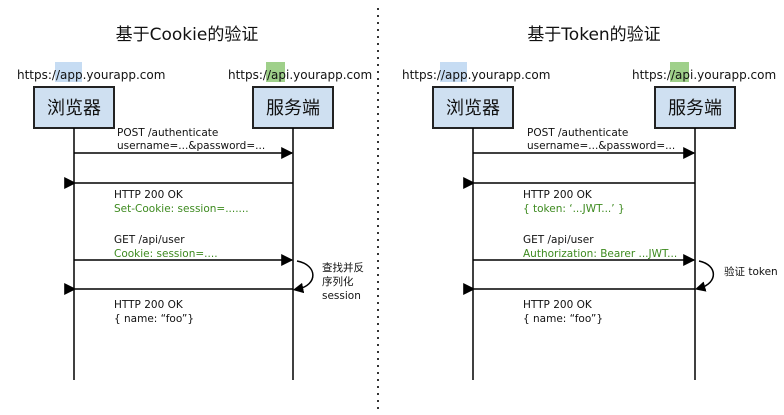 The image size is (784, 415). I want to click on panel-title: 基于Token的验证, so click(593, 35).